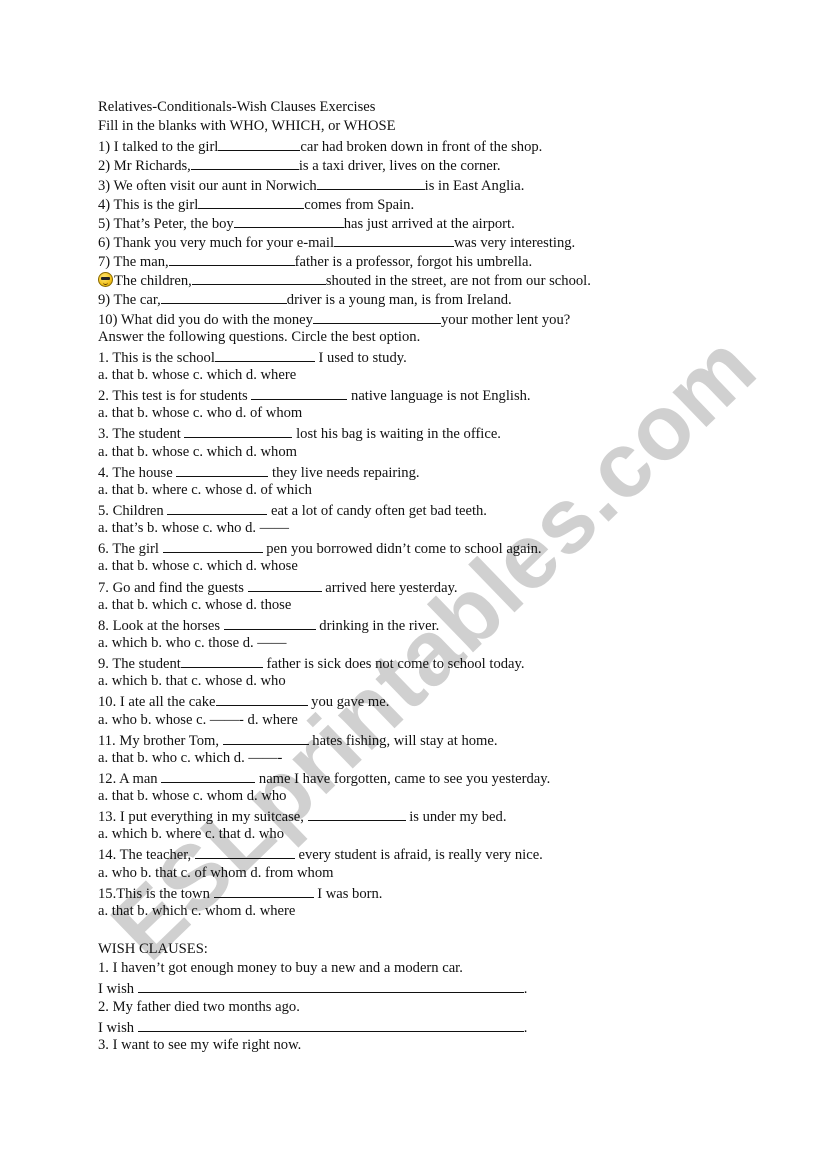  Describe the element at coordinates (438, 528) in the screenshot. I see `answer-options: a. that’s b. whose c. who d. ——` at that location.